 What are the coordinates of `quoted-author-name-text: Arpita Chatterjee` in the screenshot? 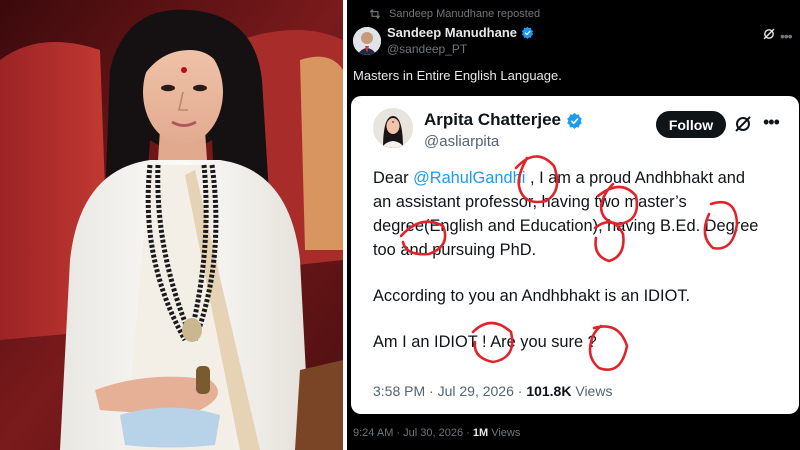 It's located at (492, 119).